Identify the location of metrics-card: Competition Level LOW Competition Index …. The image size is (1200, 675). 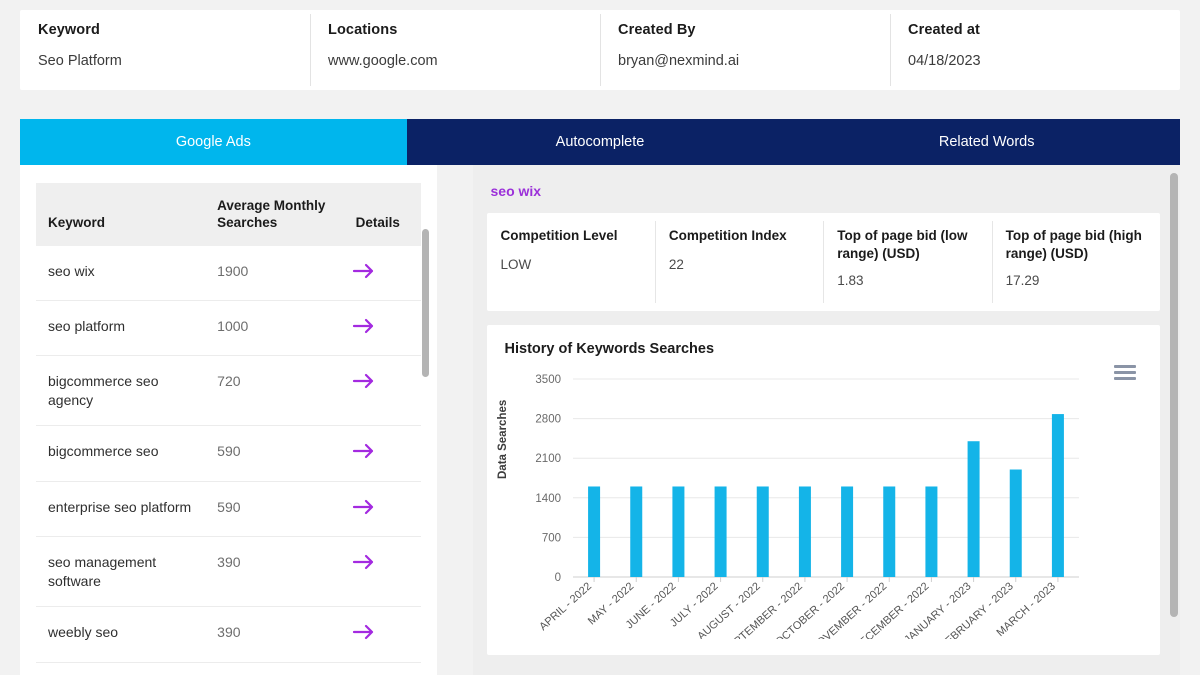
(823, 262).